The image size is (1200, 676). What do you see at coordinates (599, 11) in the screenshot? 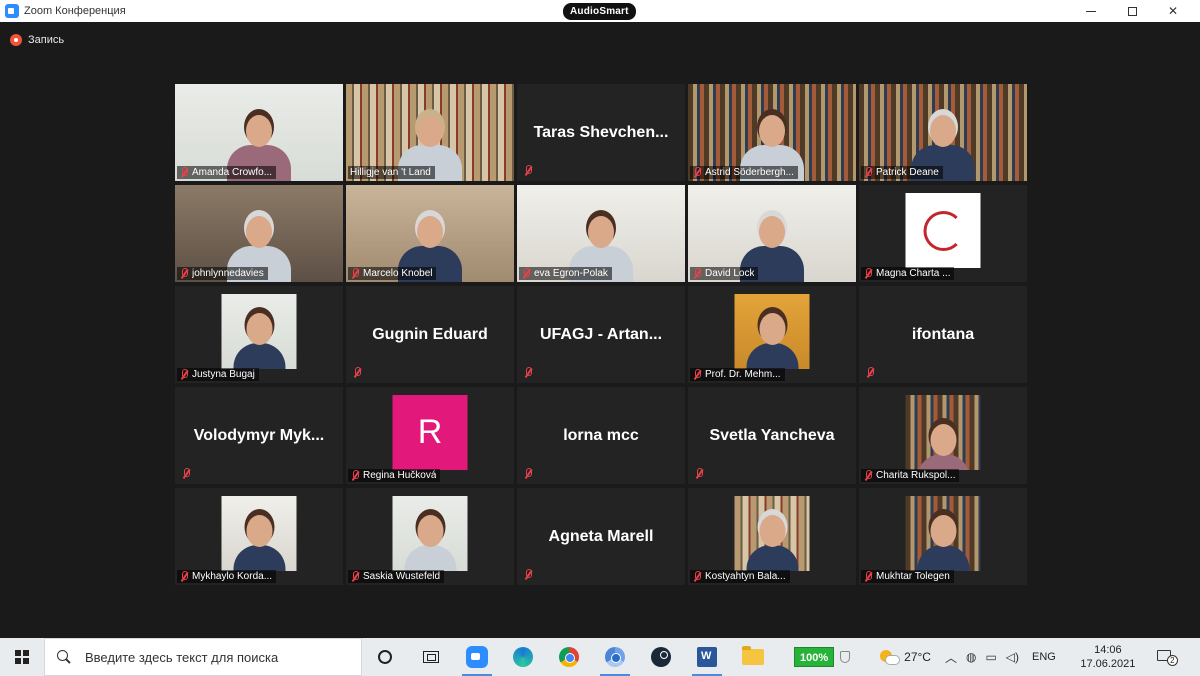
I see `audiosmart-badge: AudioSmart` at bounding box center [599, 11].